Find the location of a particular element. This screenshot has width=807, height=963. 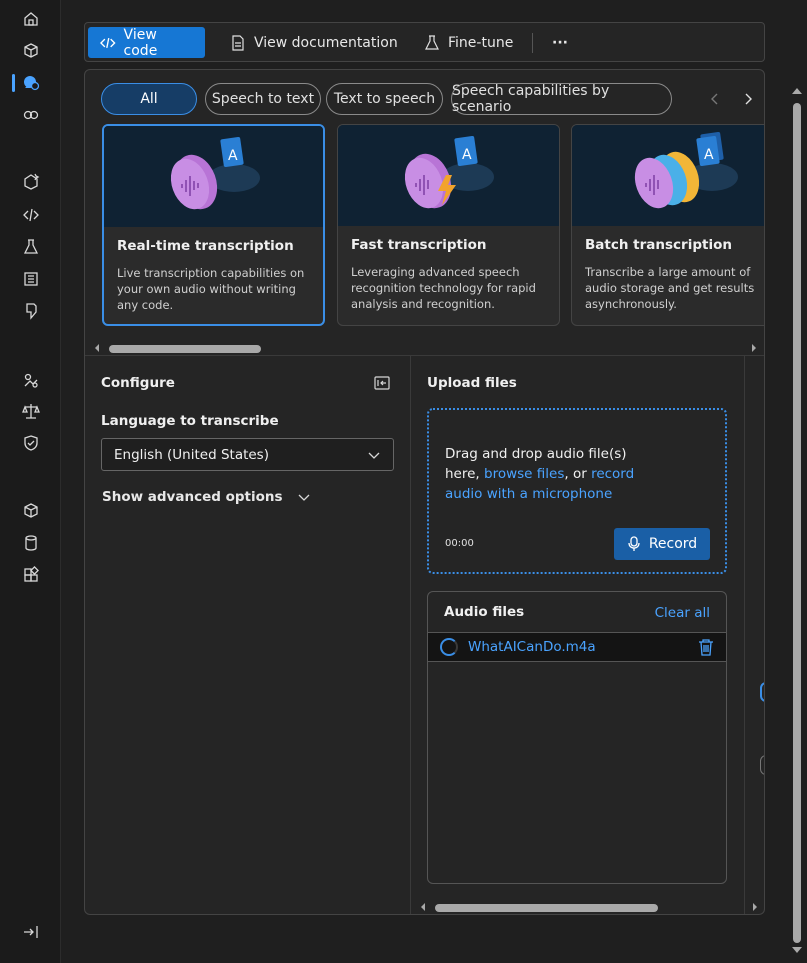

view-documentation-label: View documentation is located at coordinates (326, 42).